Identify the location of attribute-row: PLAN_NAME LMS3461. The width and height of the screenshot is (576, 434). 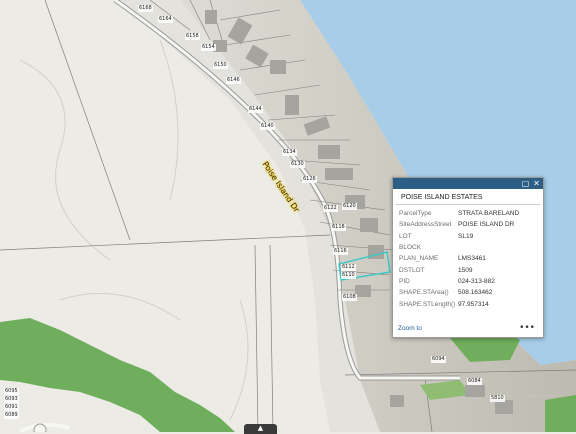
(459, 258).